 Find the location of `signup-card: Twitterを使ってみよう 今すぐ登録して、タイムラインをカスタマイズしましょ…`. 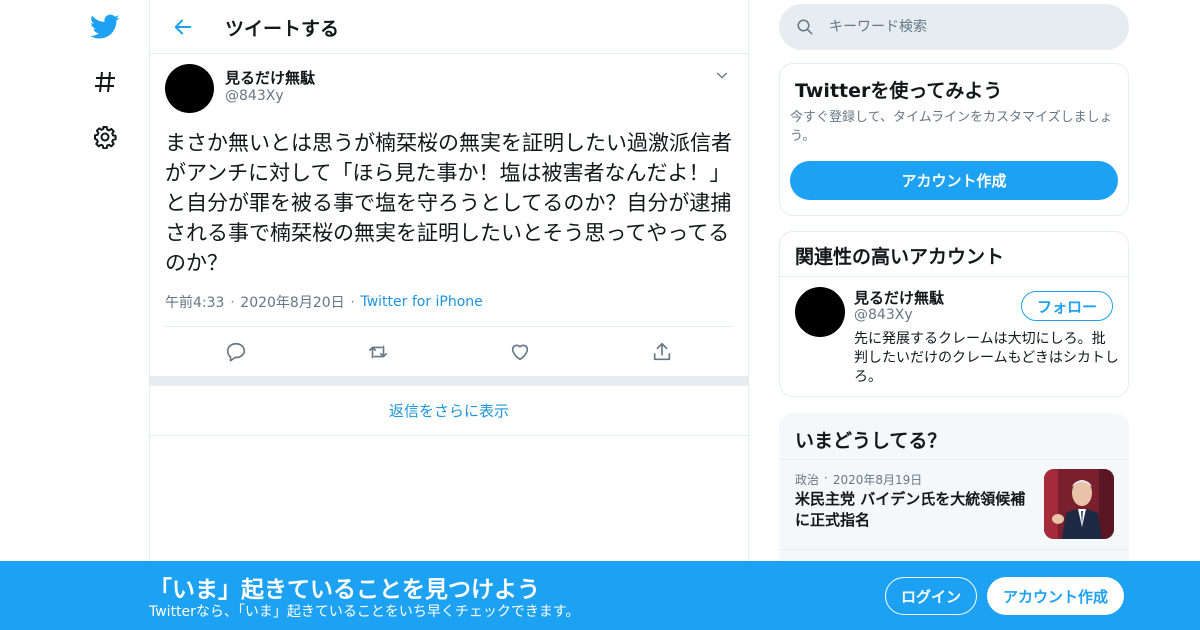

signup-card: Twitterを使ってみよう 今すぐ登録して、タイムラインをカスタマイズしましょ… is located at coordinates (954, 139).